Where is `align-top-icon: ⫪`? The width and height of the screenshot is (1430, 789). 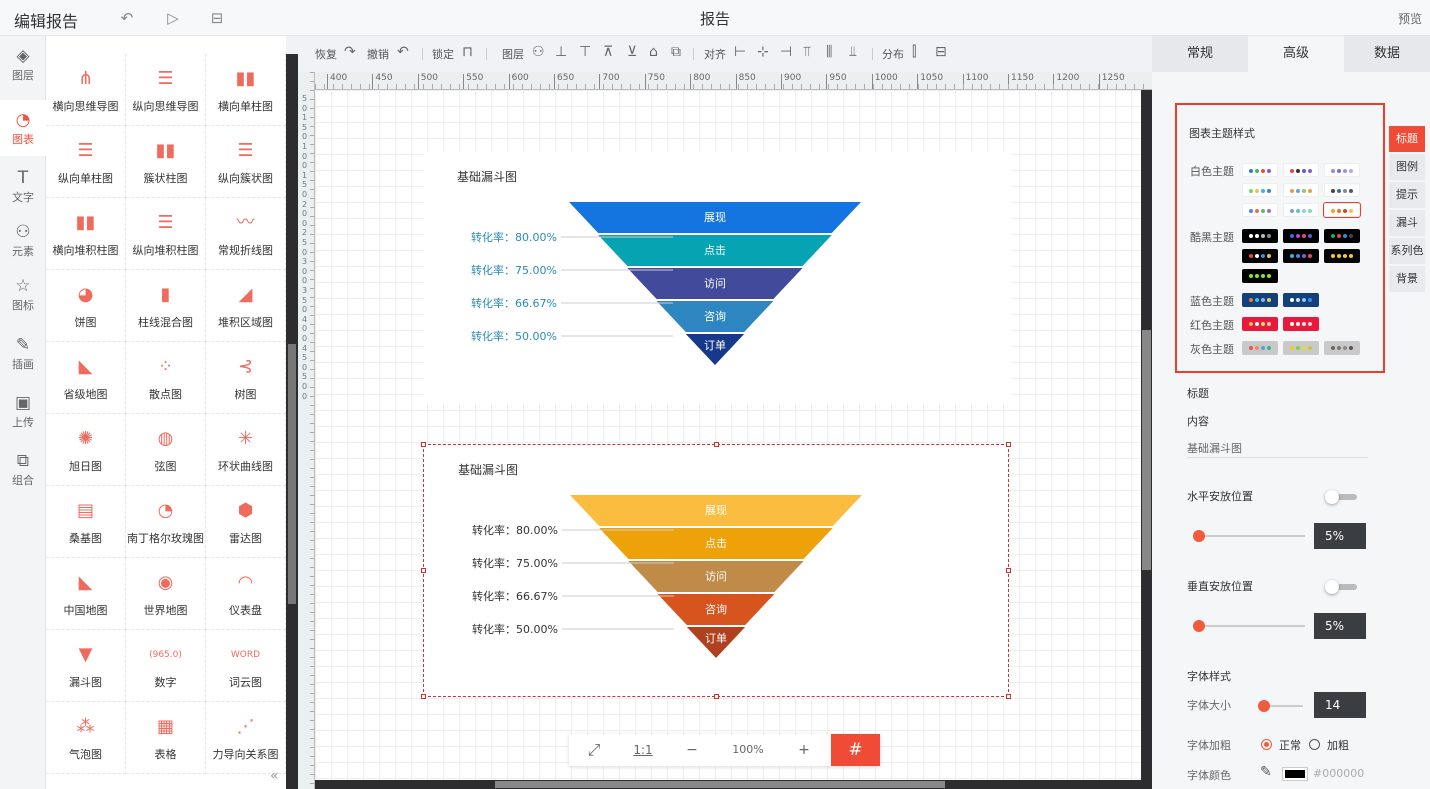 align-top-icon: ⫪ is located at coordinates (807, 52).